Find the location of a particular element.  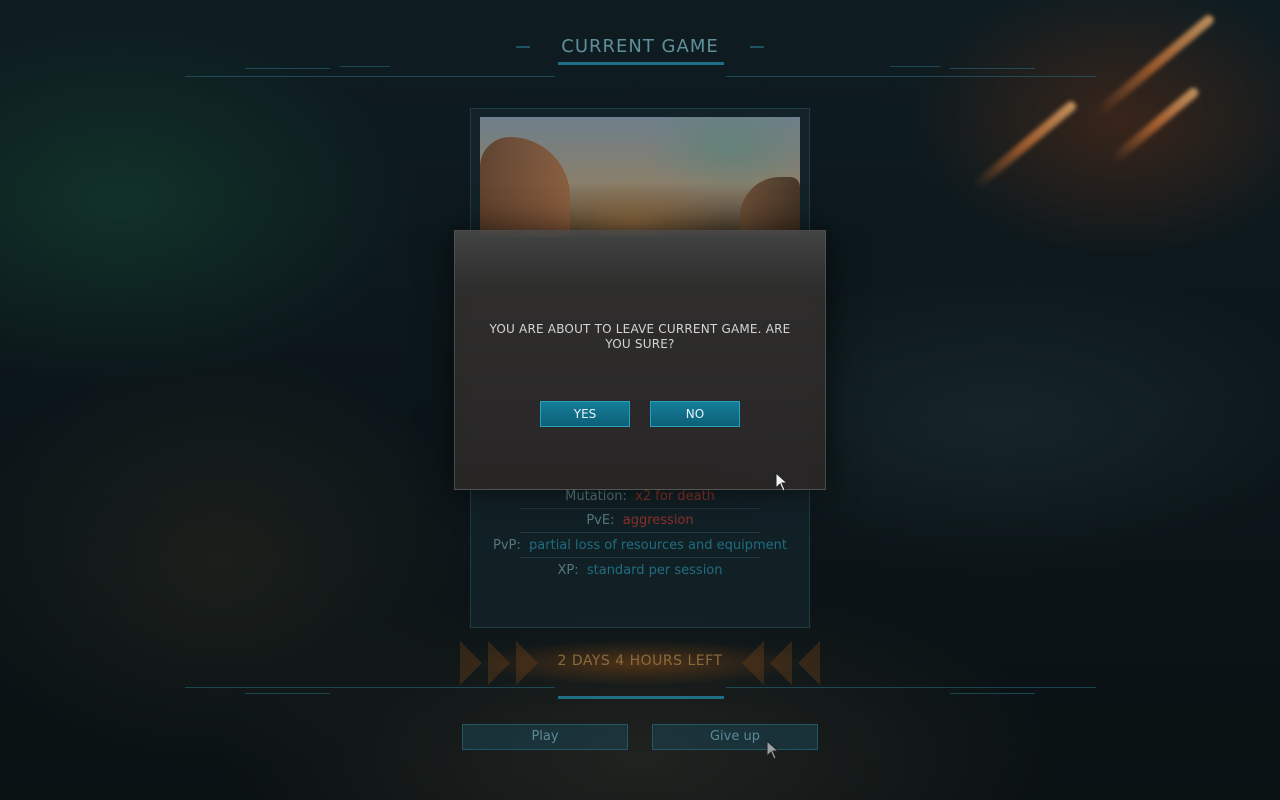

page-title: CURRENT GAME is located at coordinates (640, 46).